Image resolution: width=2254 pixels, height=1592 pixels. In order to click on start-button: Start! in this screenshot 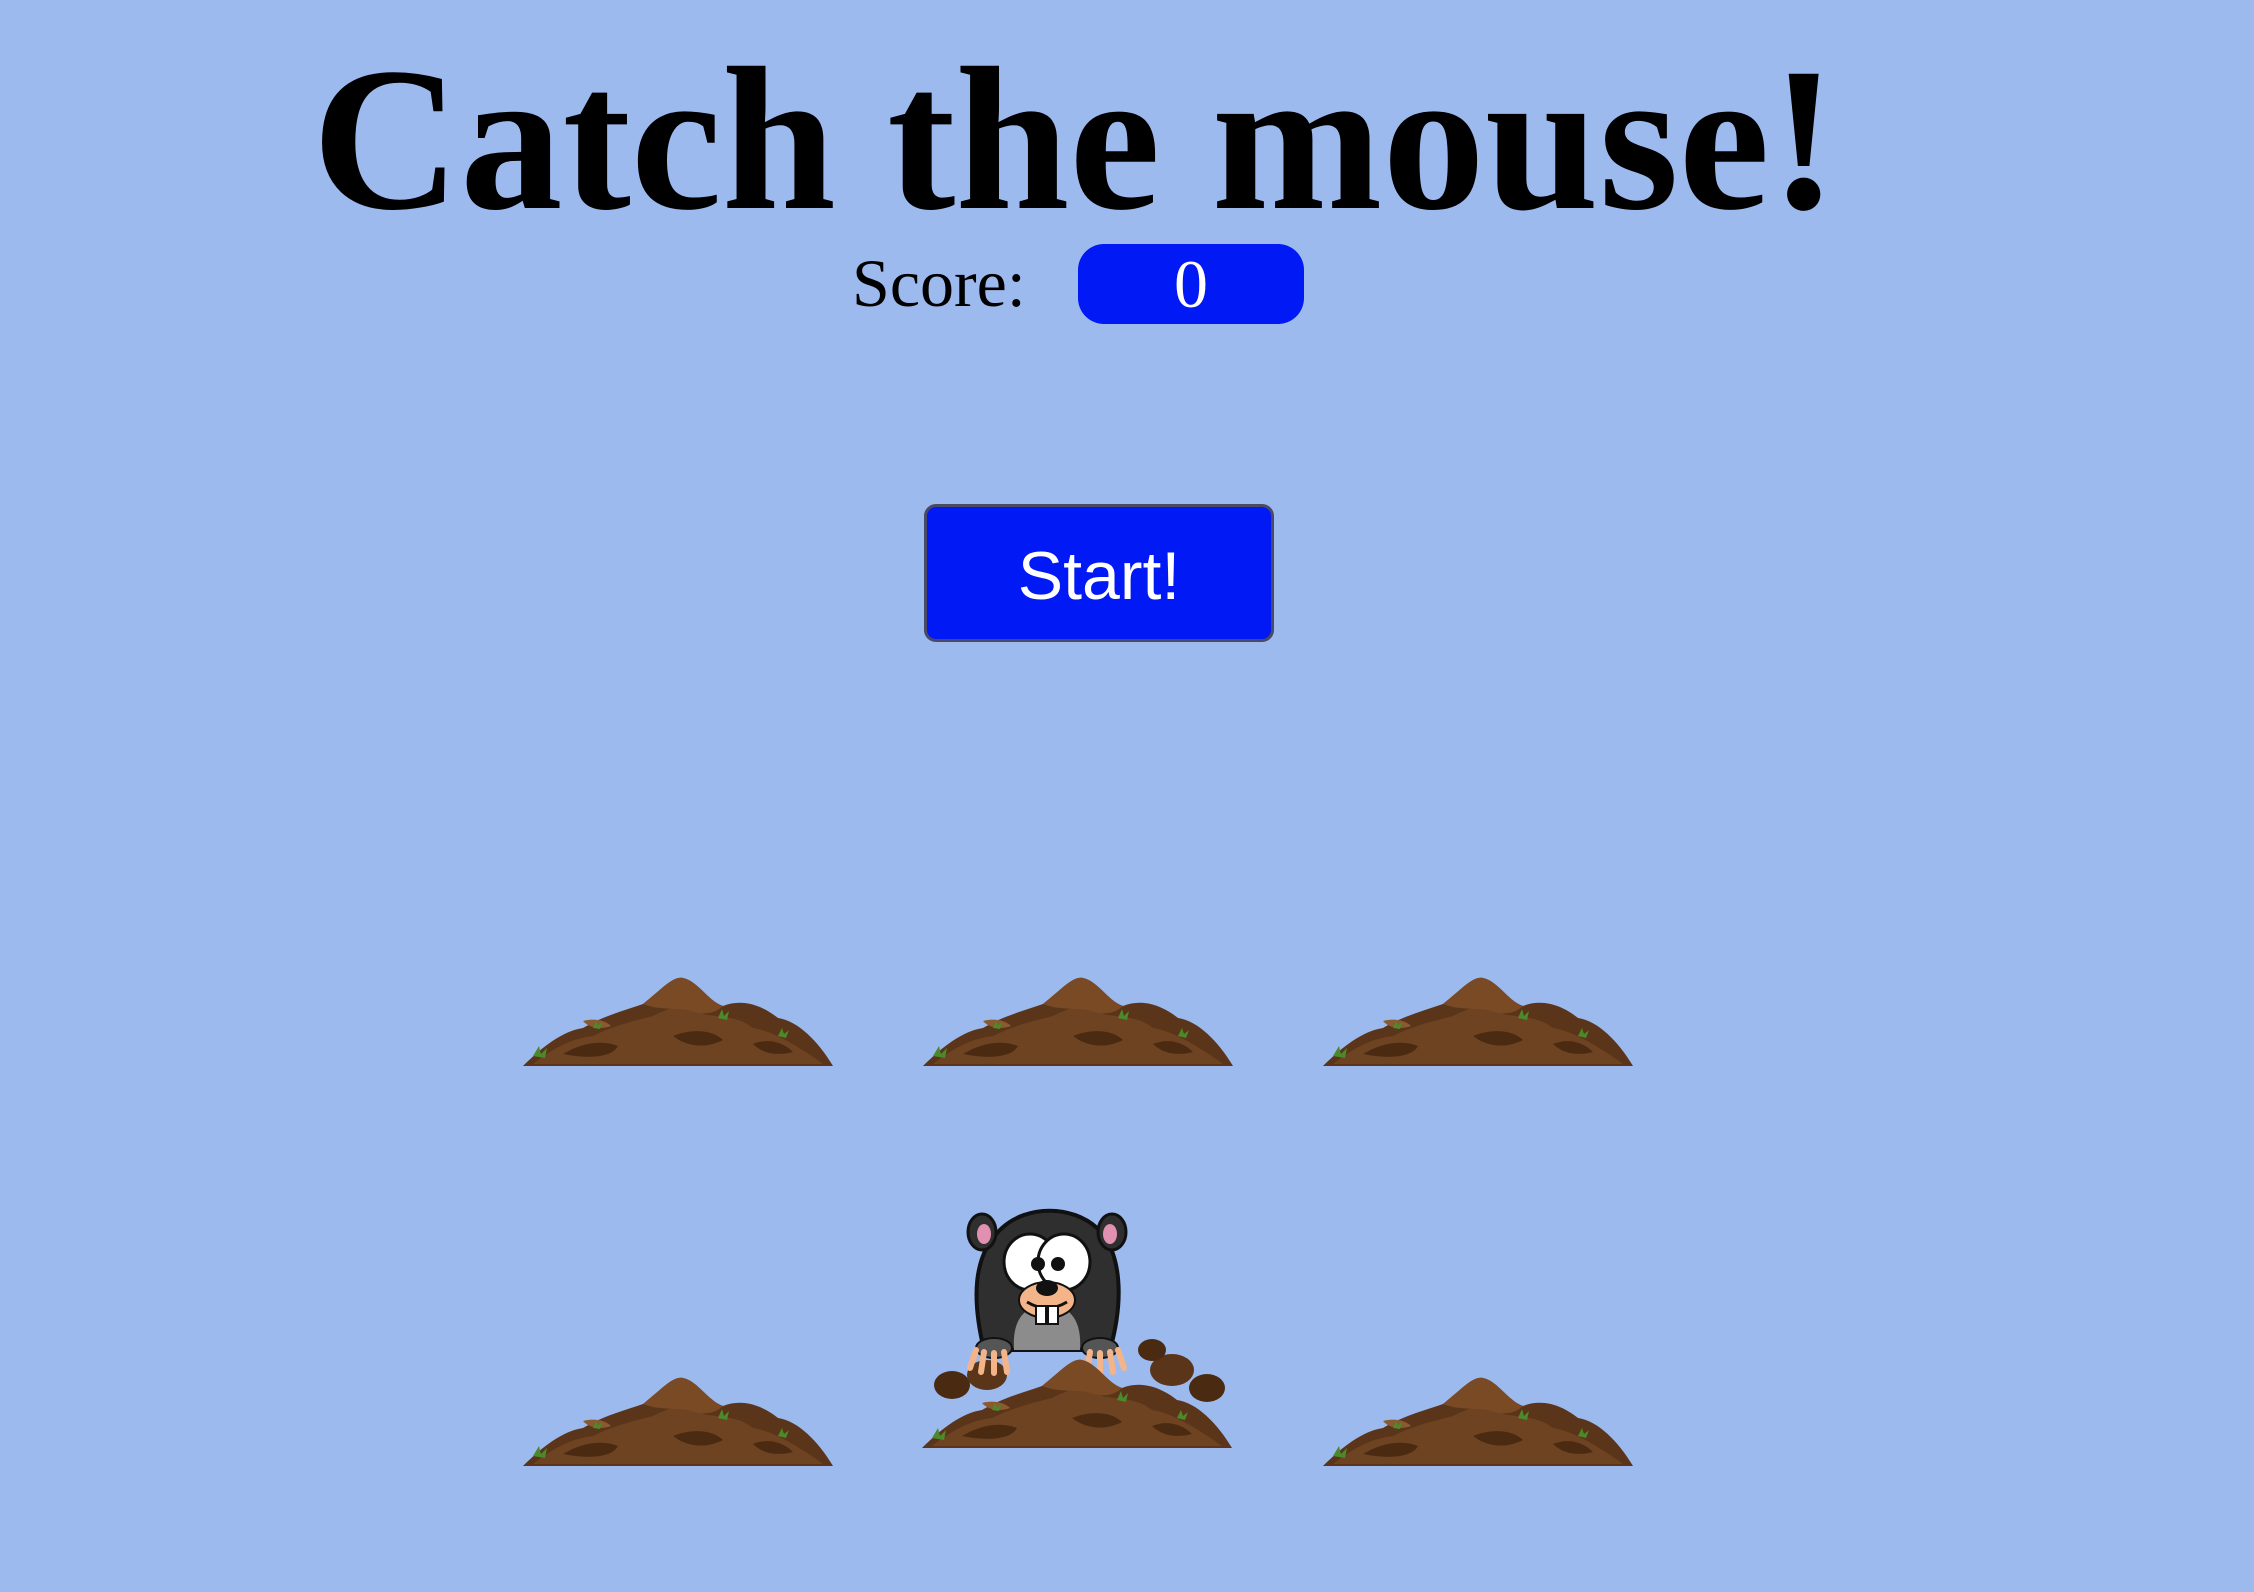, I will do `click(1099, 573)`.